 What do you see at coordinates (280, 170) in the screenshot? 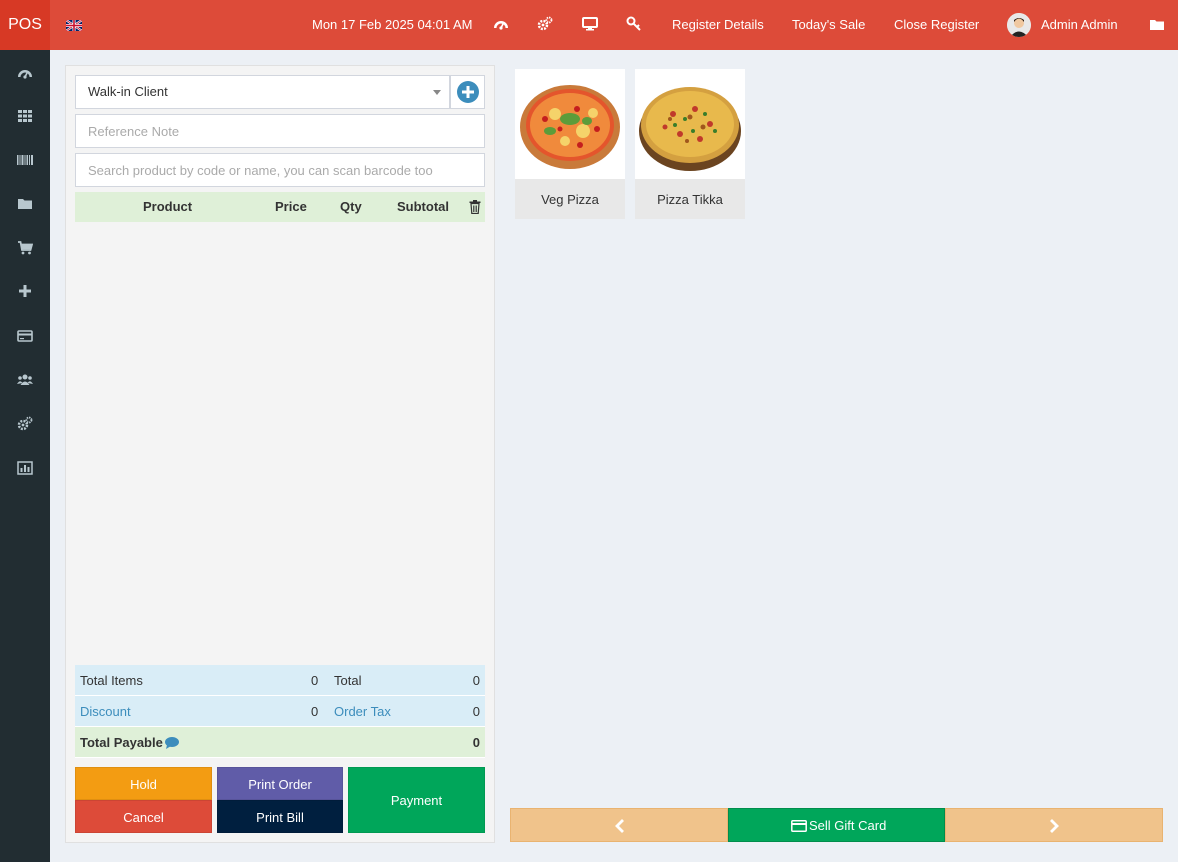
I see `product-search-input` at bounding box center [280, 170].